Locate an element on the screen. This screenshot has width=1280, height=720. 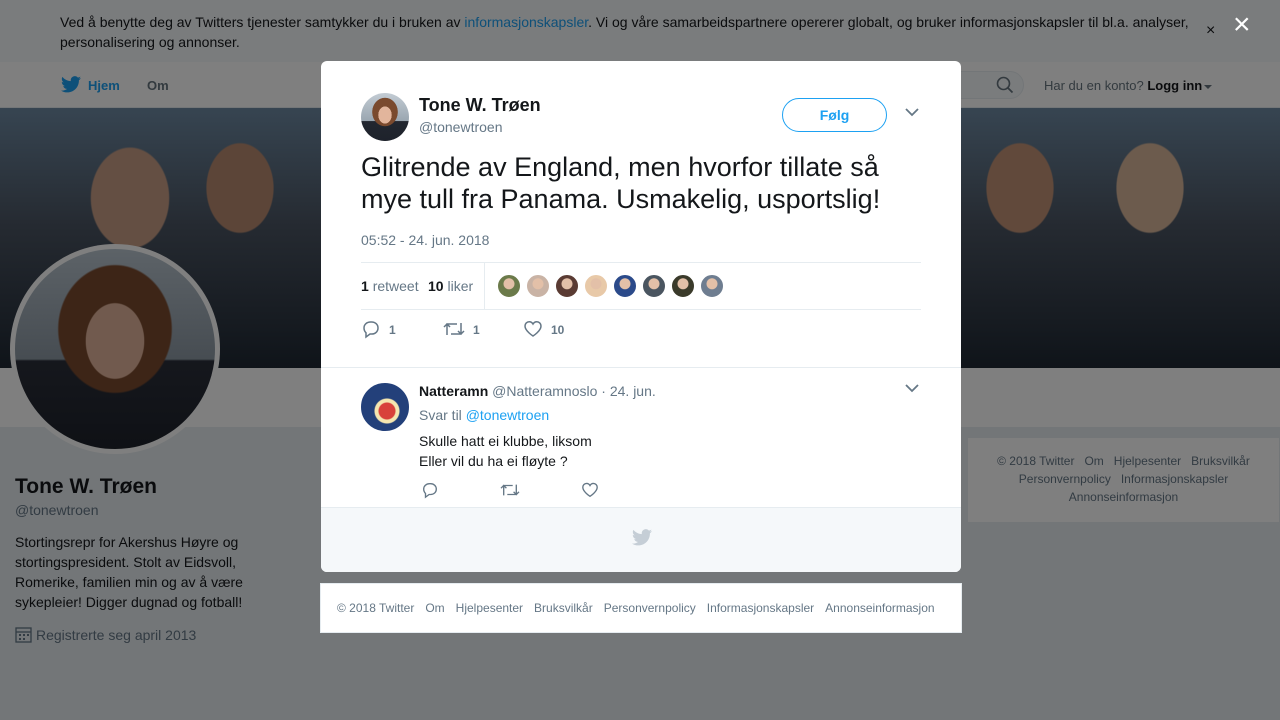
overlay-close-icon: × is located at coordinates (1242, 25).